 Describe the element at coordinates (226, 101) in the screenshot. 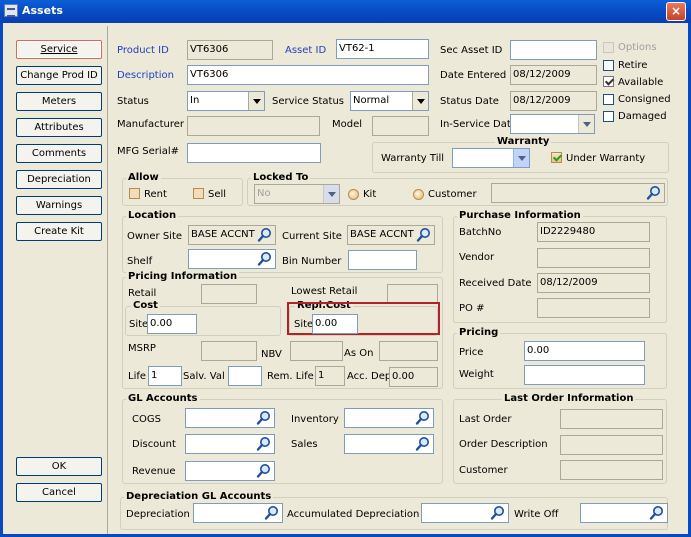

I see `status-select: In` at that location.